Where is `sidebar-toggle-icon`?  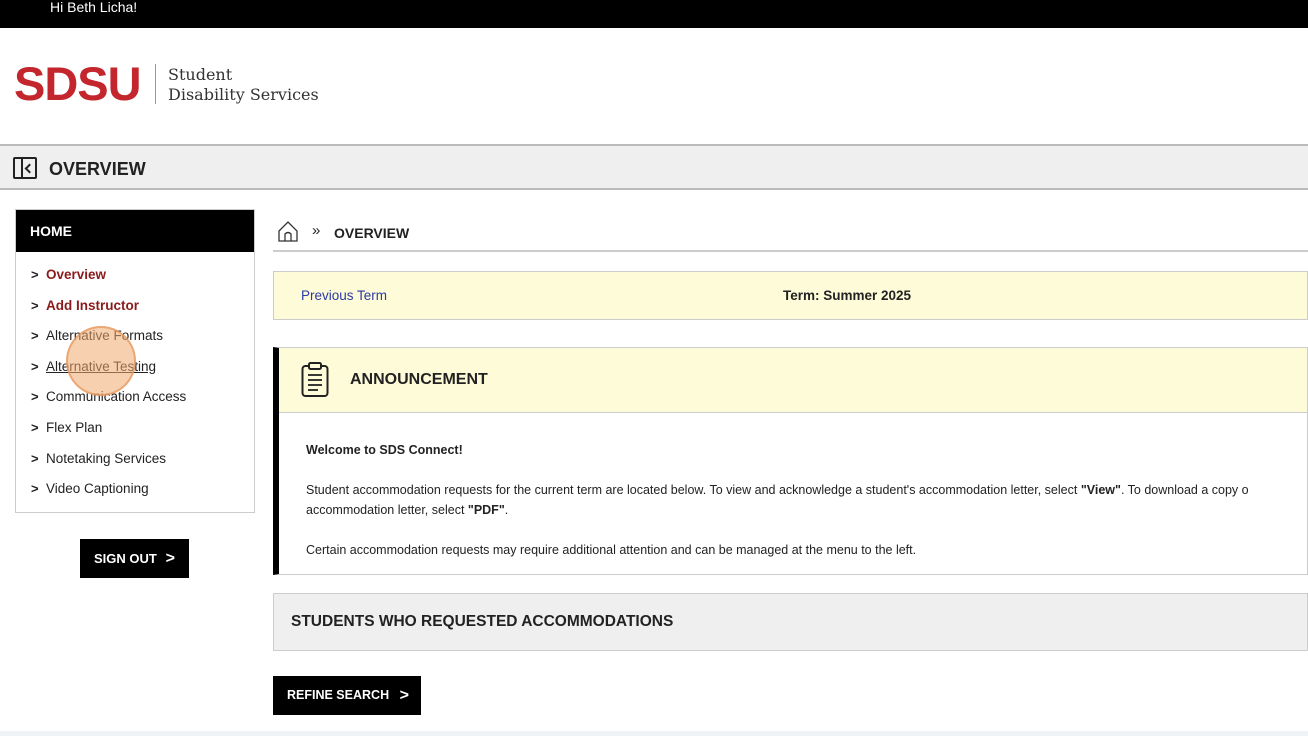 sidebar-toggle-icon is located at coordinates (25, 168).